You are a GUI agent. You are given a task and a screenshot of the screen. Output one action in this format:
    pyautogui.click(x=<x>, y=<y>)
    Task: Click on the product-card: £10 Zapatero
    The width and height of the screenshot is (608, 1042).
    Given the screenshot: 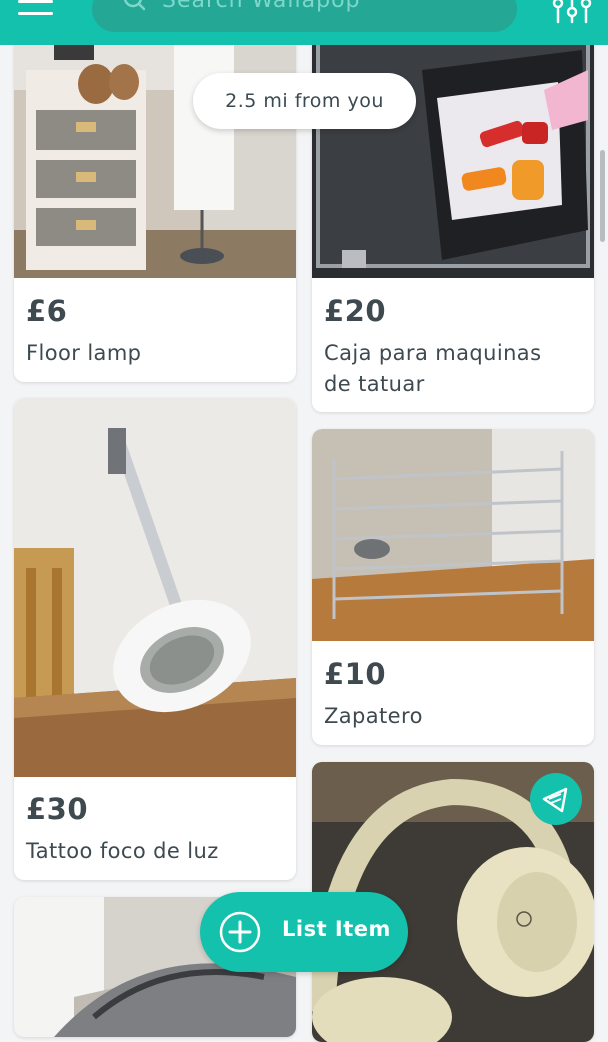 What is the action you would take?
    pyautogui.click(x=453, y=587)
    